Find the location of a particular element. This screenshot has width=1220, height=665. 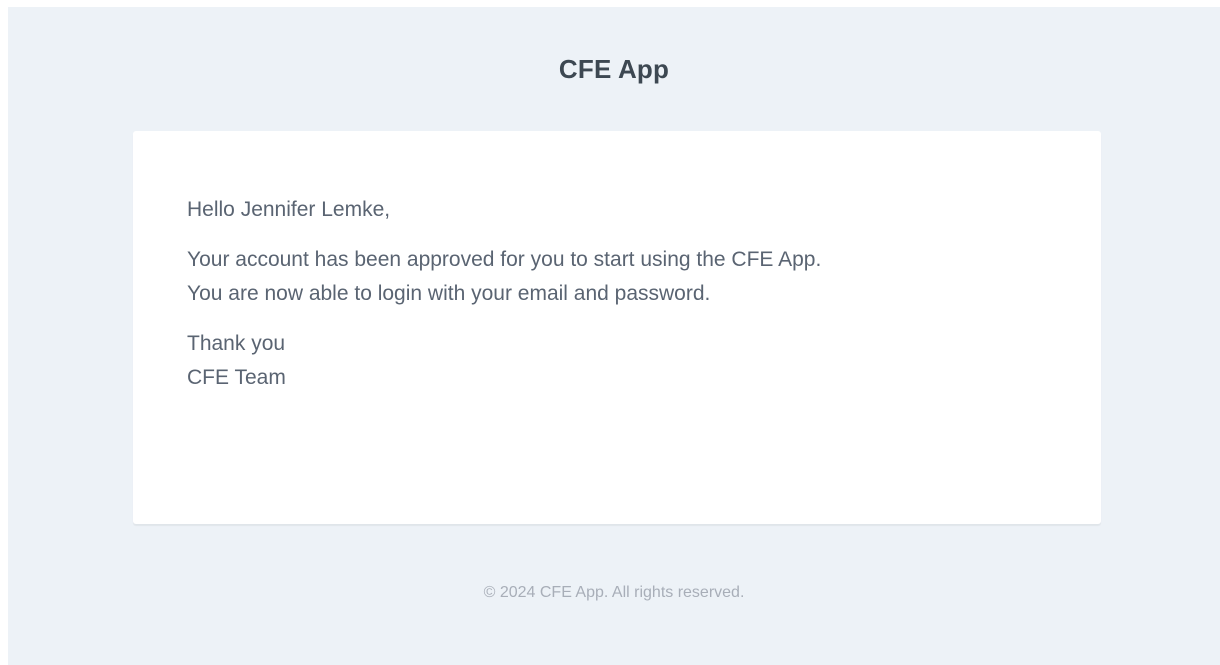

email-footer: © 2024 CFE App. All rights reserved. is located at coordinates (614, 593).